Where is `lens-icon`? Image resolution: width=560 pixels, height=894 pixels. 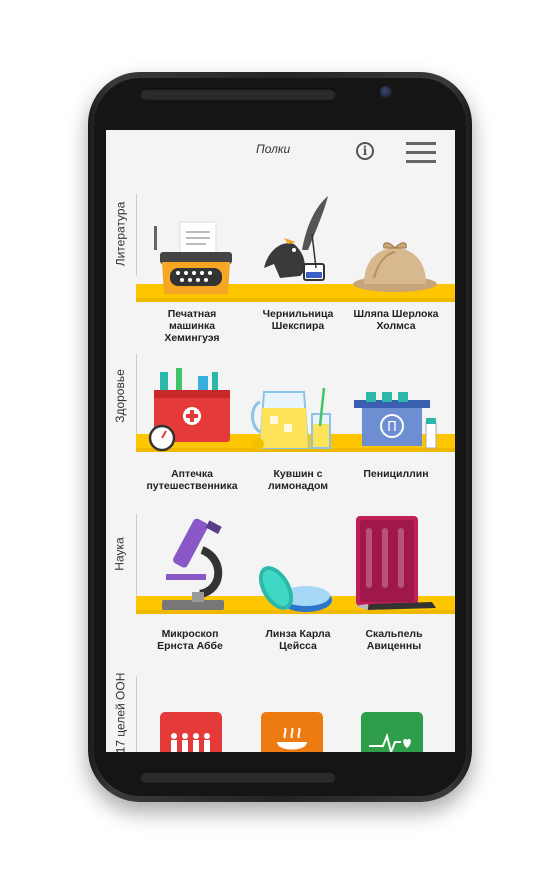 lens-icon is located at coordinates (299, 589).